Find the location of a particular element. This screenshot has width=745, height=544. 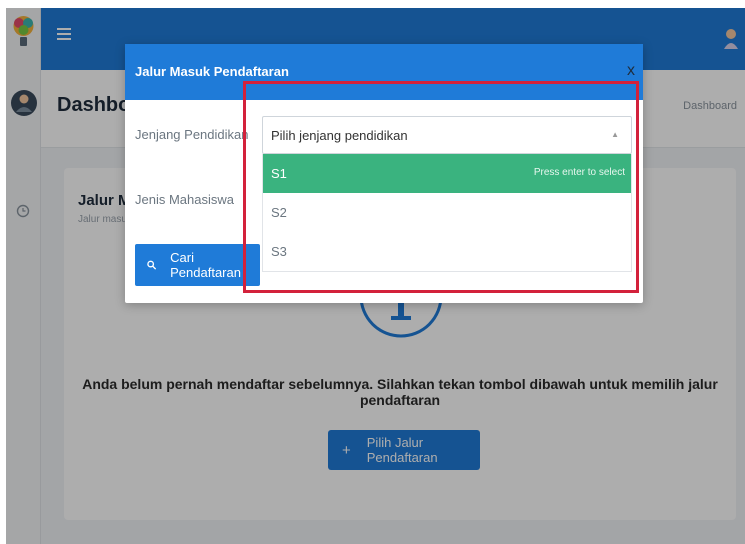

search-registration-button: Cari Pendaftaran is located at coordinates (197, 265).